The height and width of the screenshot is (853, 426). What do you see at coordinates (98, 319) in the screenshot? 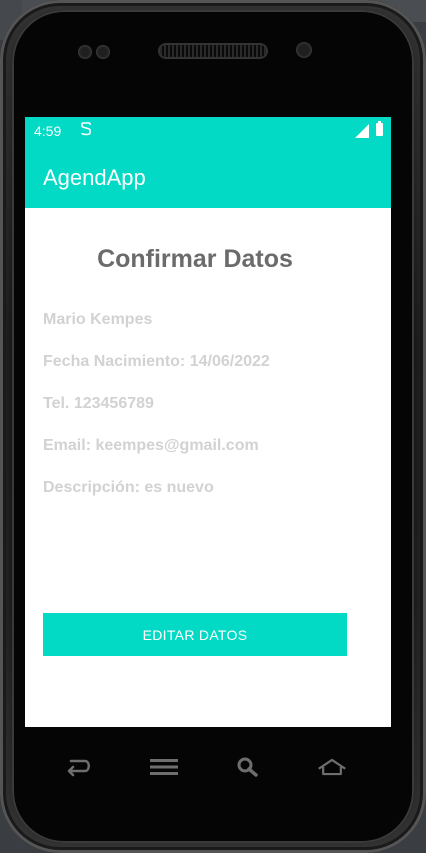
I see `name-text: Mario Kempes` at bounding box center [98, 319].